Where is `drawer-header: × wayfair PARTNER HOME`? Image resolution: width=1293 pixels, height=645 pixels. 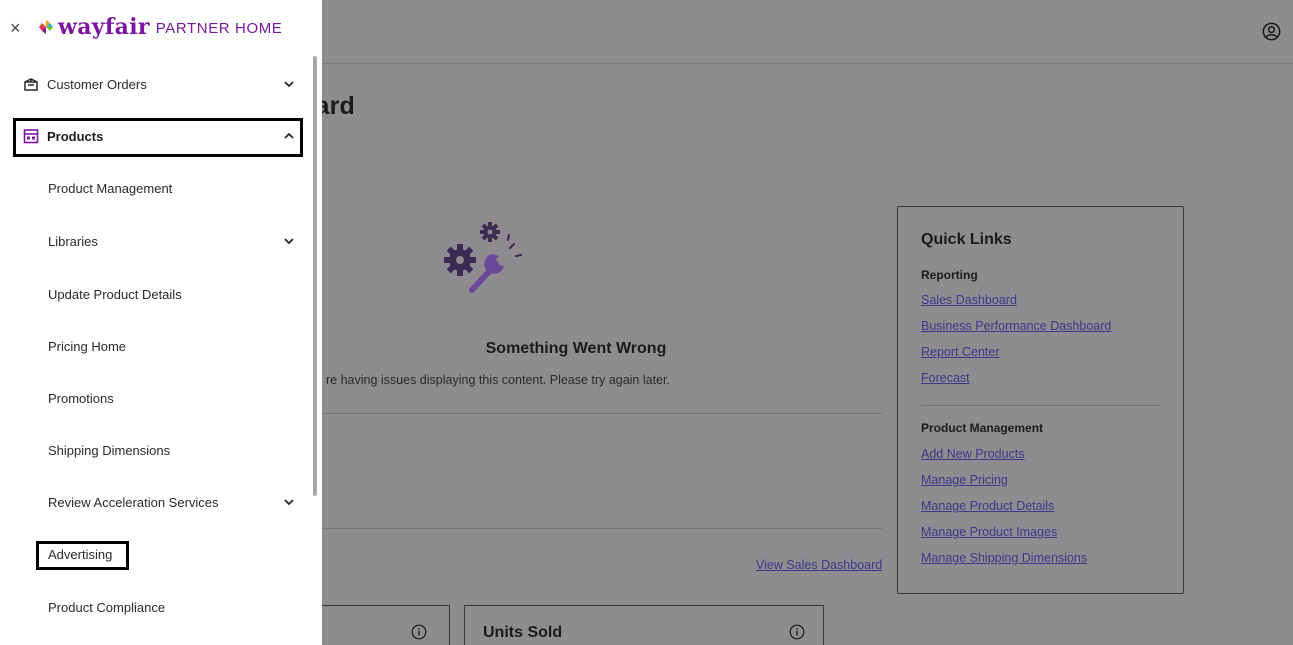 drawer-header: × wayfair PARTNER HOME is located at coordinates (161, 32).